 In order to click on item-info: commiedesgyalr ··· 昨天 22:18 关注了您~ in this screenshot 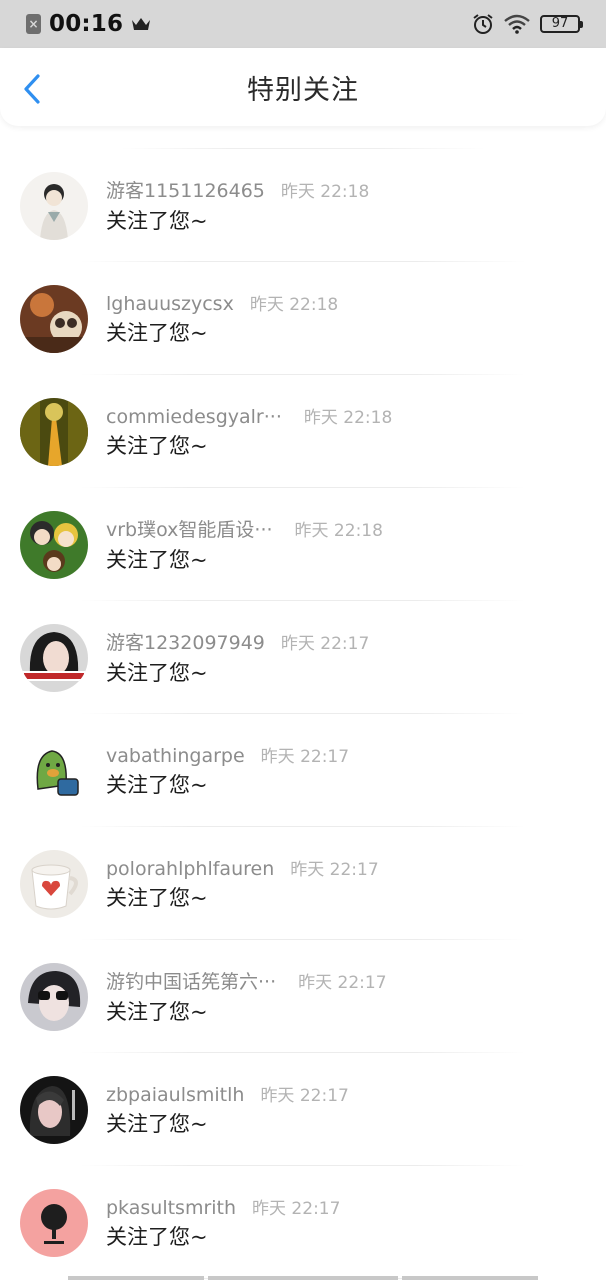, I will do `click(249, 431)`.